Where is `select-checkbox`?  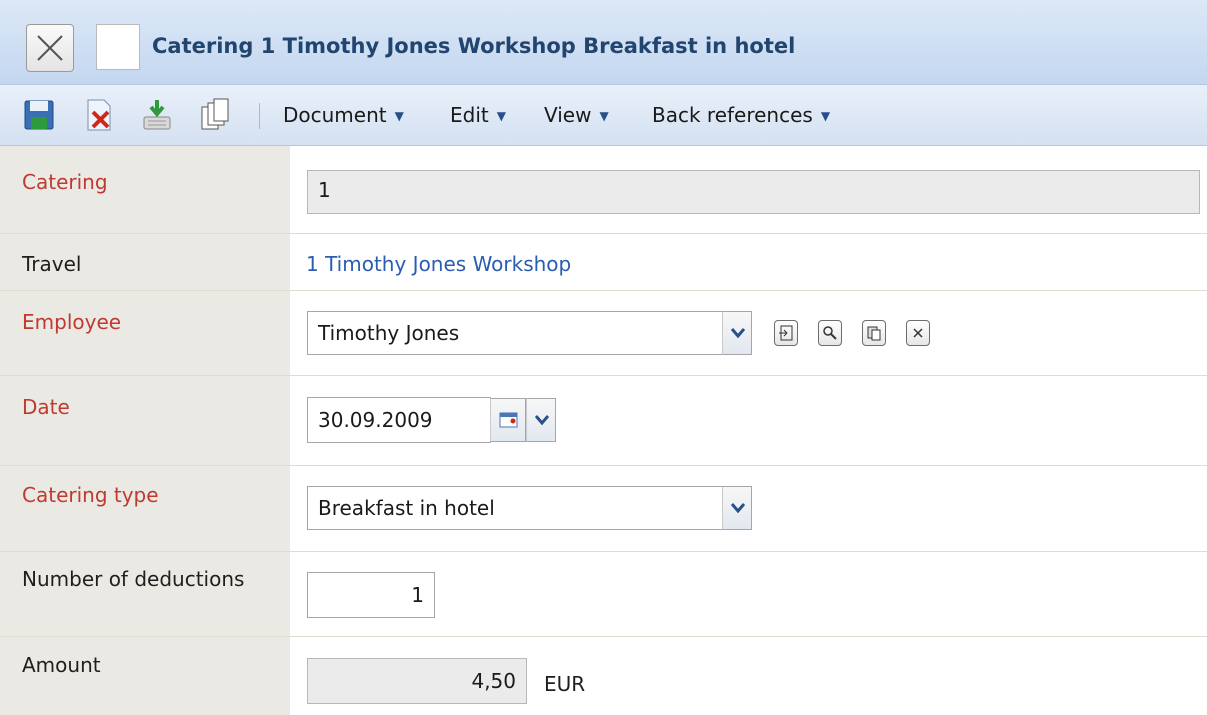
select-checkbox is located at coordinates (118, 47).